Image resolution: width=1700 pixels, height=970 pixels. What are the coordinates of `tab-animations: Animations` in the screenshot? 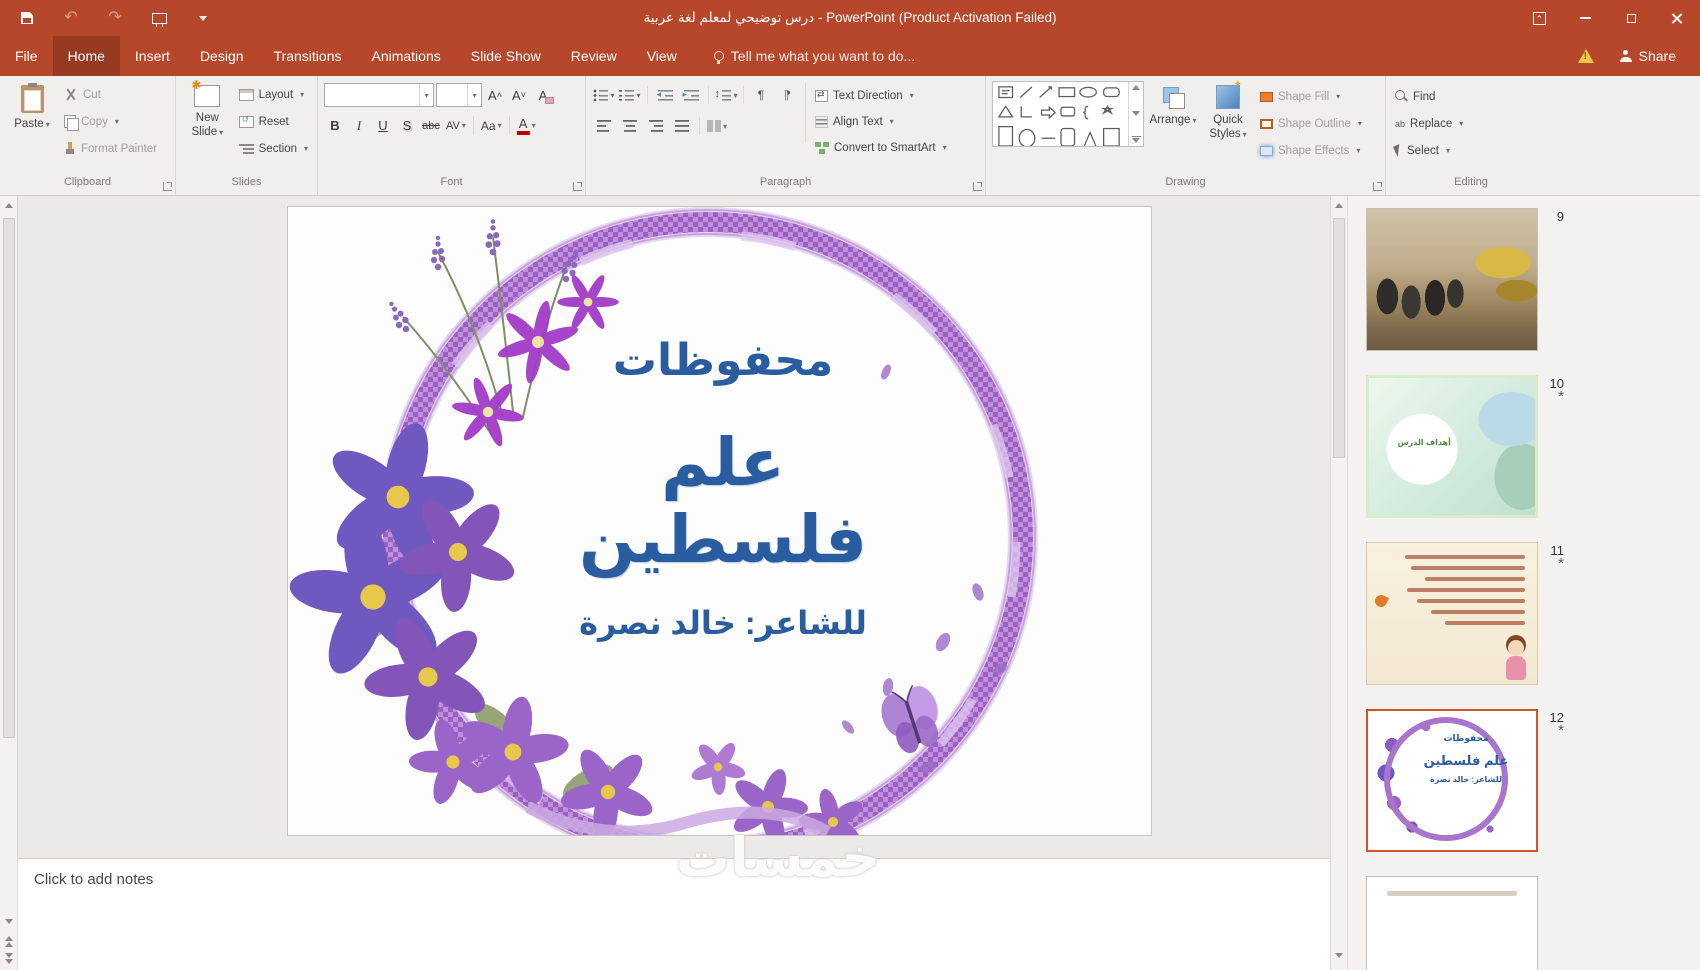 It's located at (405, 56).